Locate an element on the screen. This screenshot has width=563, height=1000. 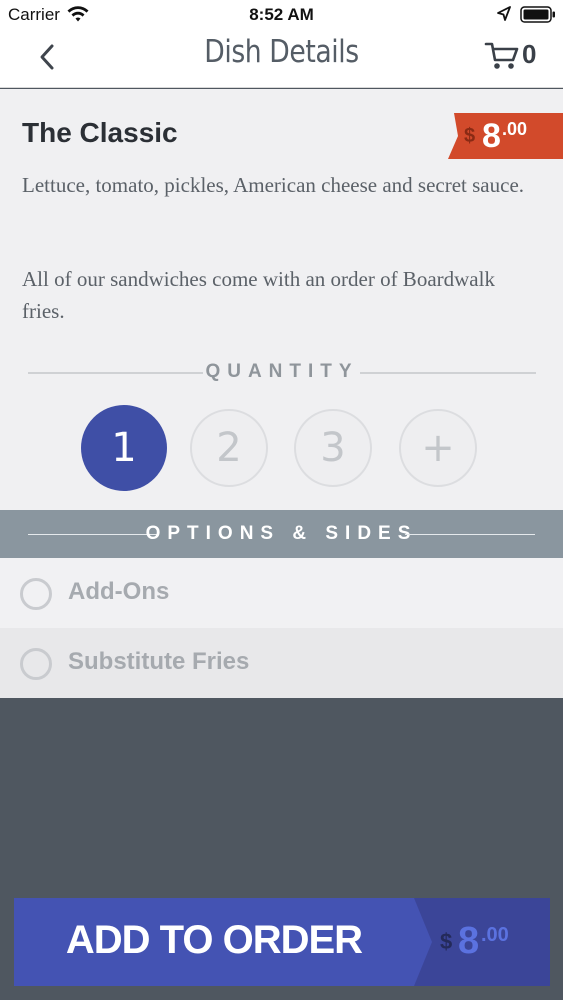
quantity-option-1: 1 is located at coordinates (124, 448).